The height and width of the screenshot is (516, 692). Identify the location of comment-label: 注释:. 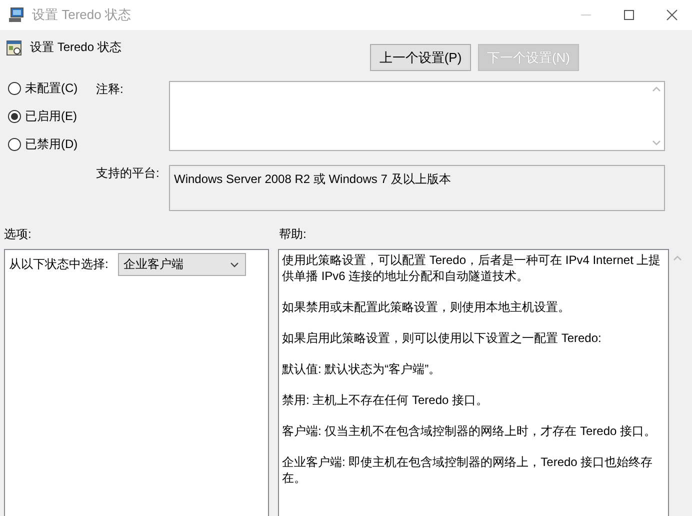
(110, 89).